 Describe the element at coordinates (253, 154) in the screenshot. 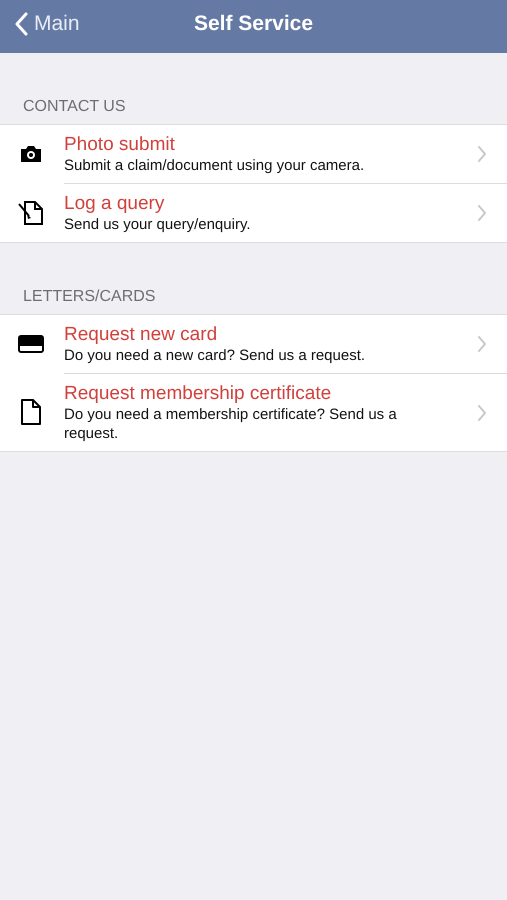

I see `list-item: Photo submit Submit a claim/document using your camera.` at that location.